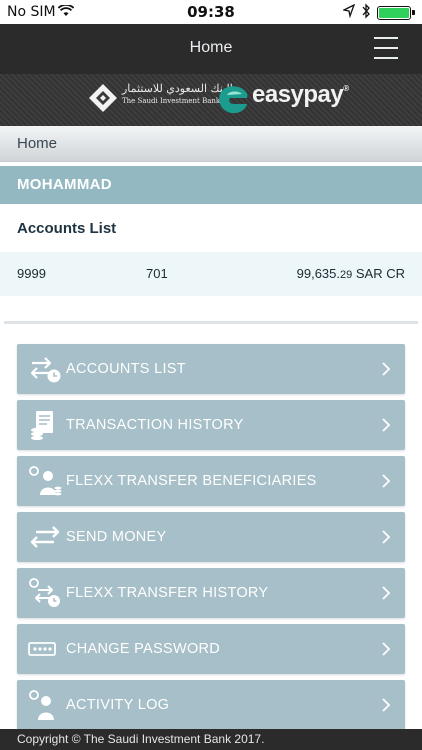 Image resolution: width=422 pixels, height=750 pixels. What do you see at coordinates (211, 369) in the screenshot?
I see `menu-item-accounts-list: ACCOUNTS LIST` at bounding box center [211, 369].